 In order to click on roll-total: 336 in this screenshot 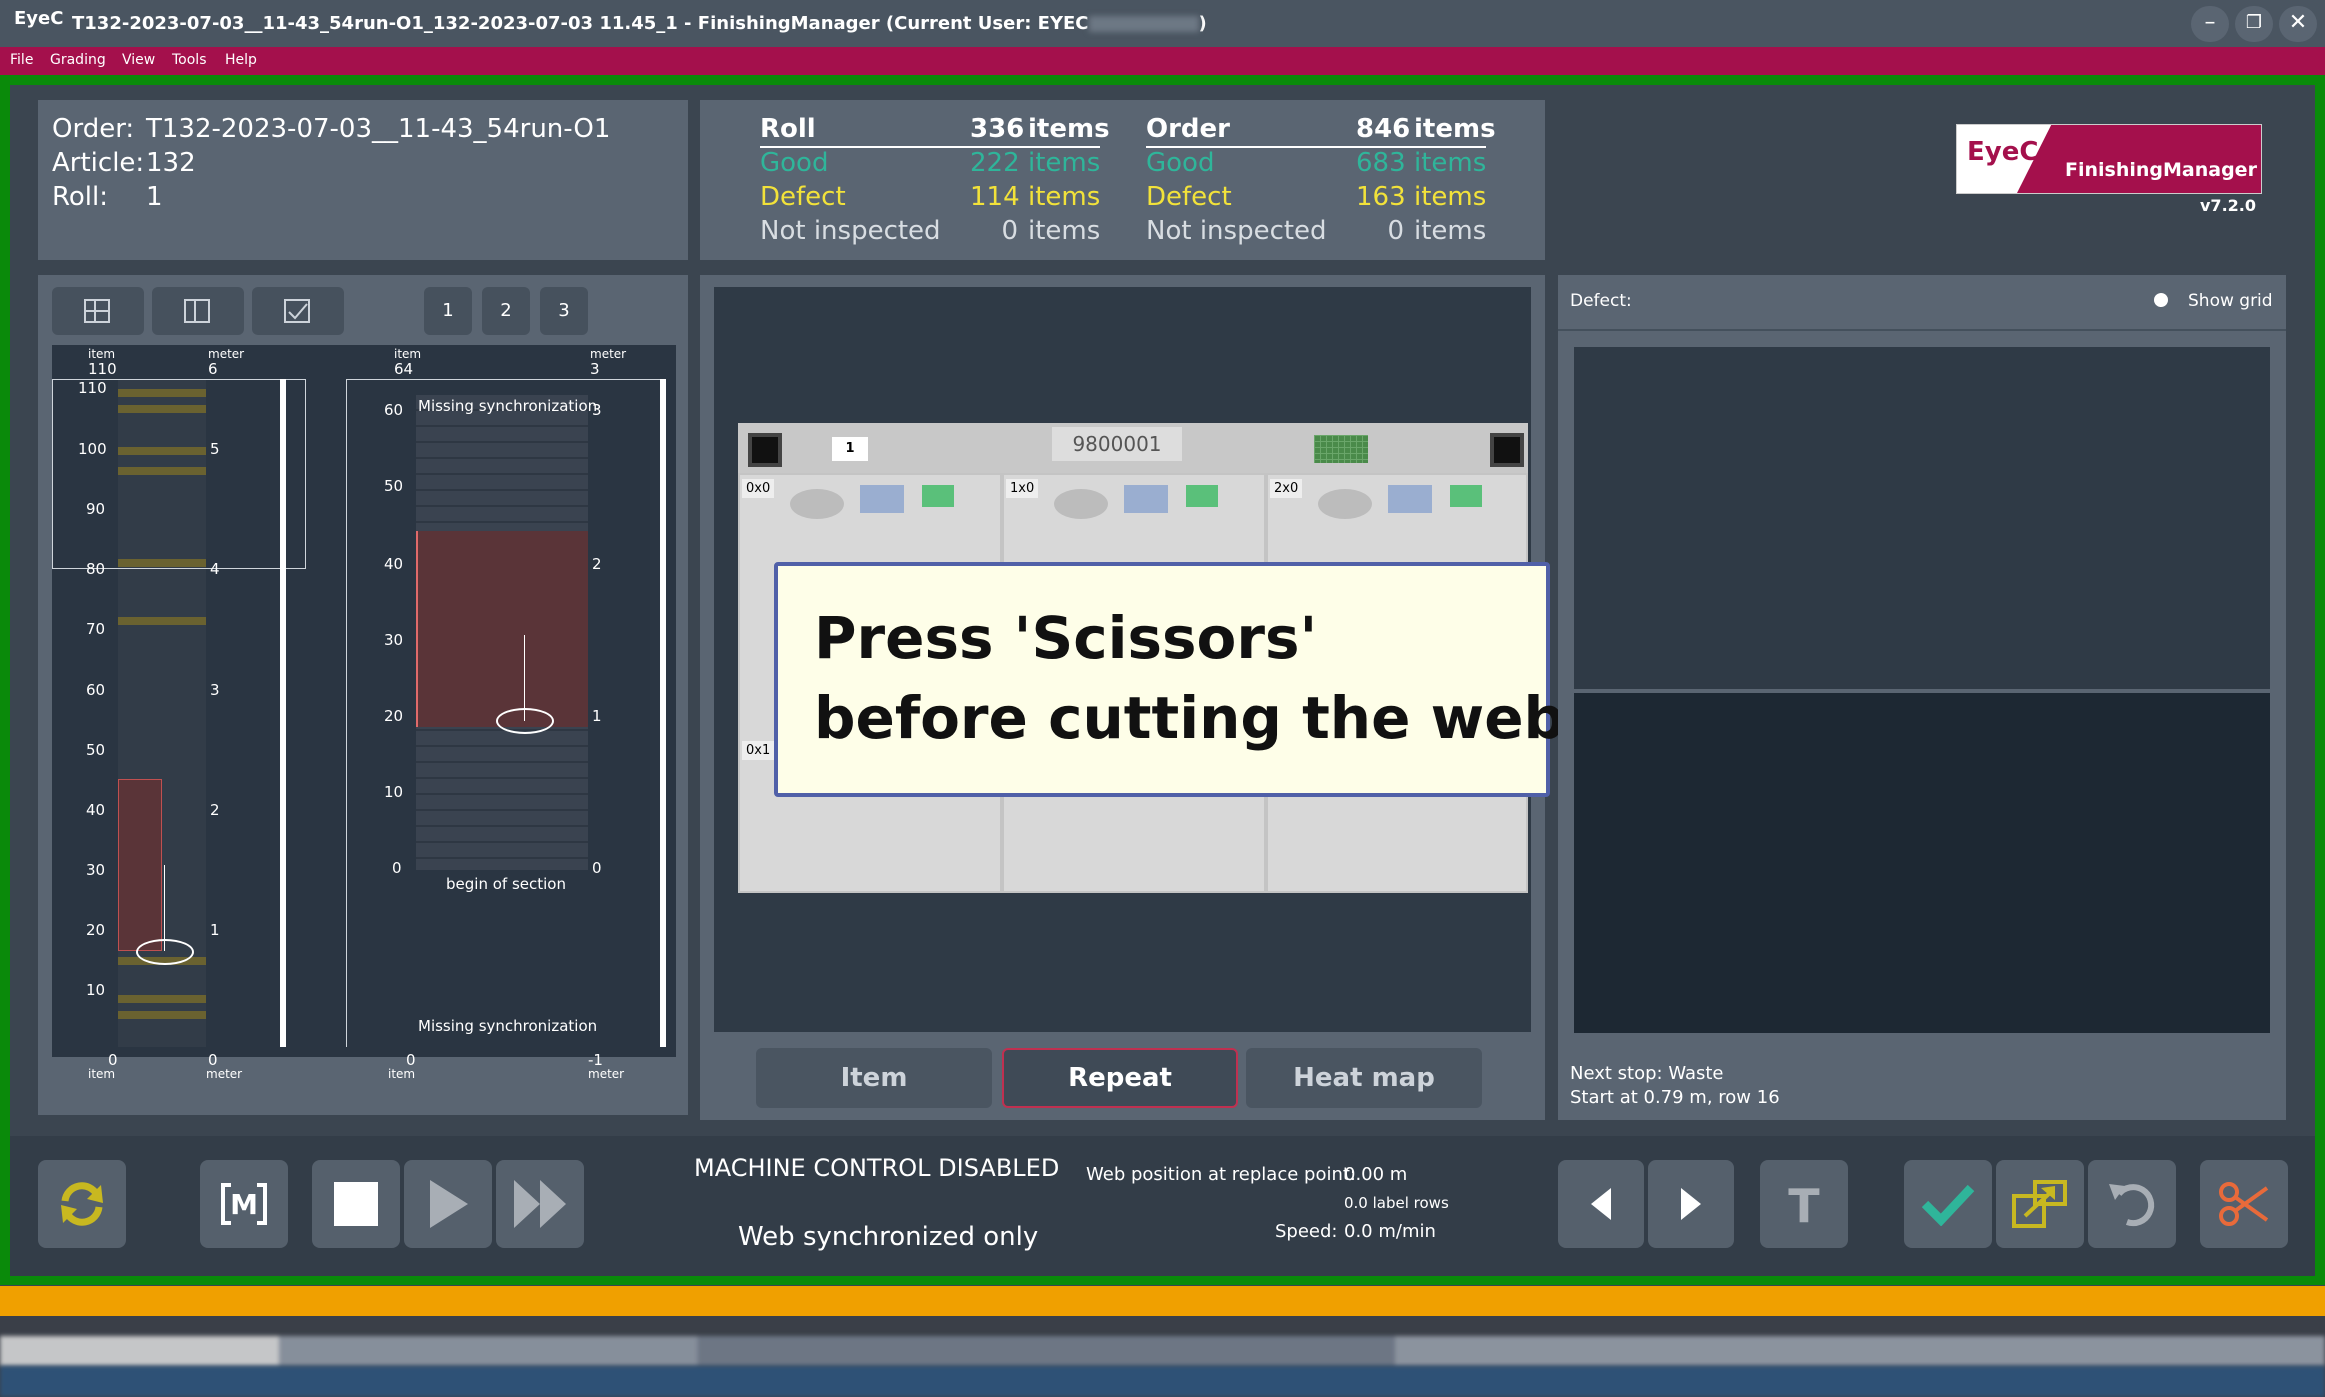, I will do `click(997, 129)`.